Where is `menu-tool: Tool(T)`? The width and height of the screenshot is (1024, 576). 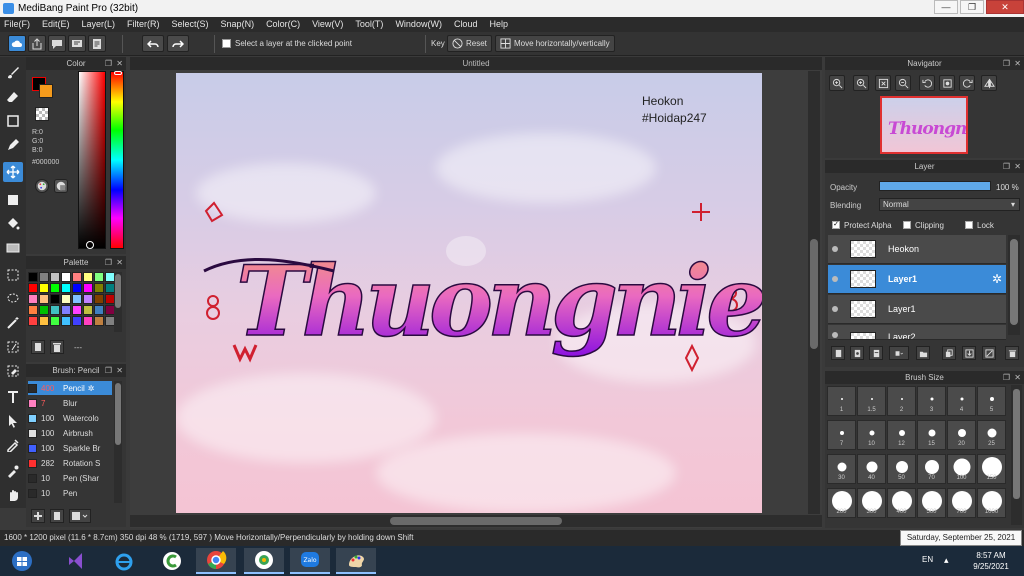
menu-tool: Tool(T) is located at coordinates (369, 24).